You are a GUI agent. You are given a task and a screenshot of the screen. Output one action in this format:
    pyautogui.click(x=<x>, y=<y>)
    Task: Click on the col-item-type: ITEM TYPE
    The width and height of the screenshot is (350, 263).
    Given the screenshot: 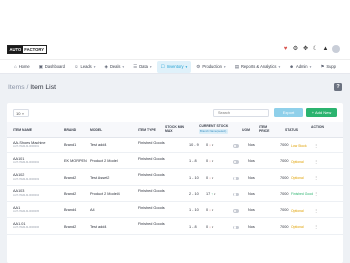 What is the action you would take?
    pyautogui.click(x=147, y=130)
    